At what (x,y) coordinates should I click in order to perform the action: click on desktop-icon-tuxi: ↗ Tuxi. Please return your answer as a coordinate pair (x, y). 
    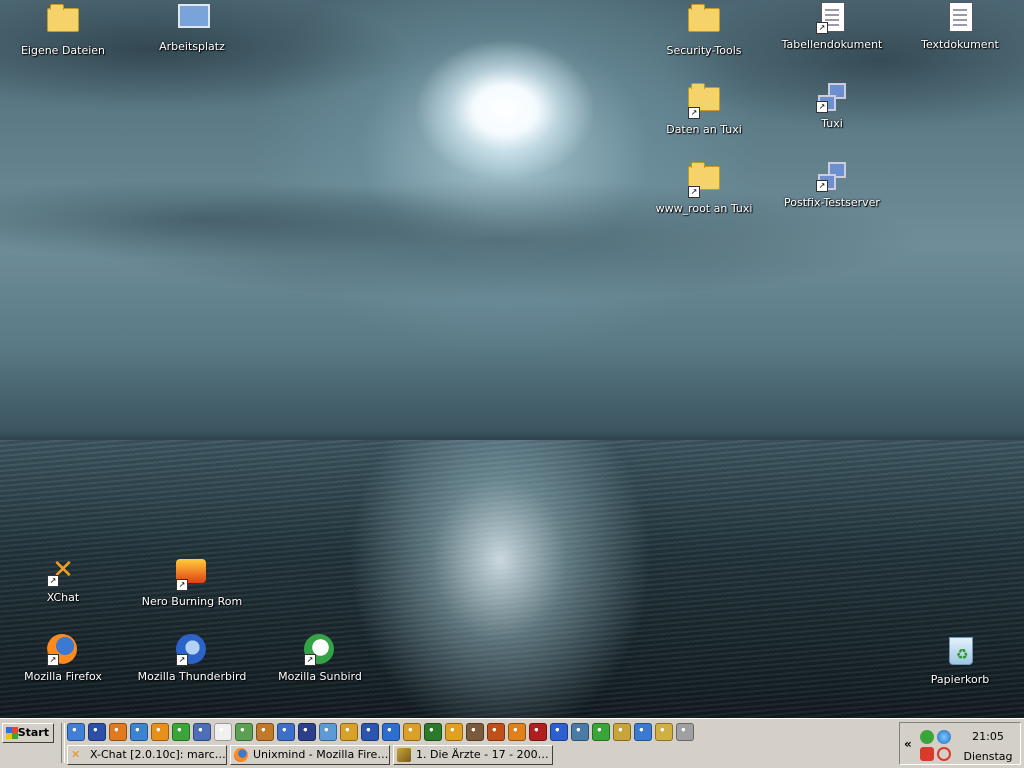
    Looking at the image, I should click on (832, 105).